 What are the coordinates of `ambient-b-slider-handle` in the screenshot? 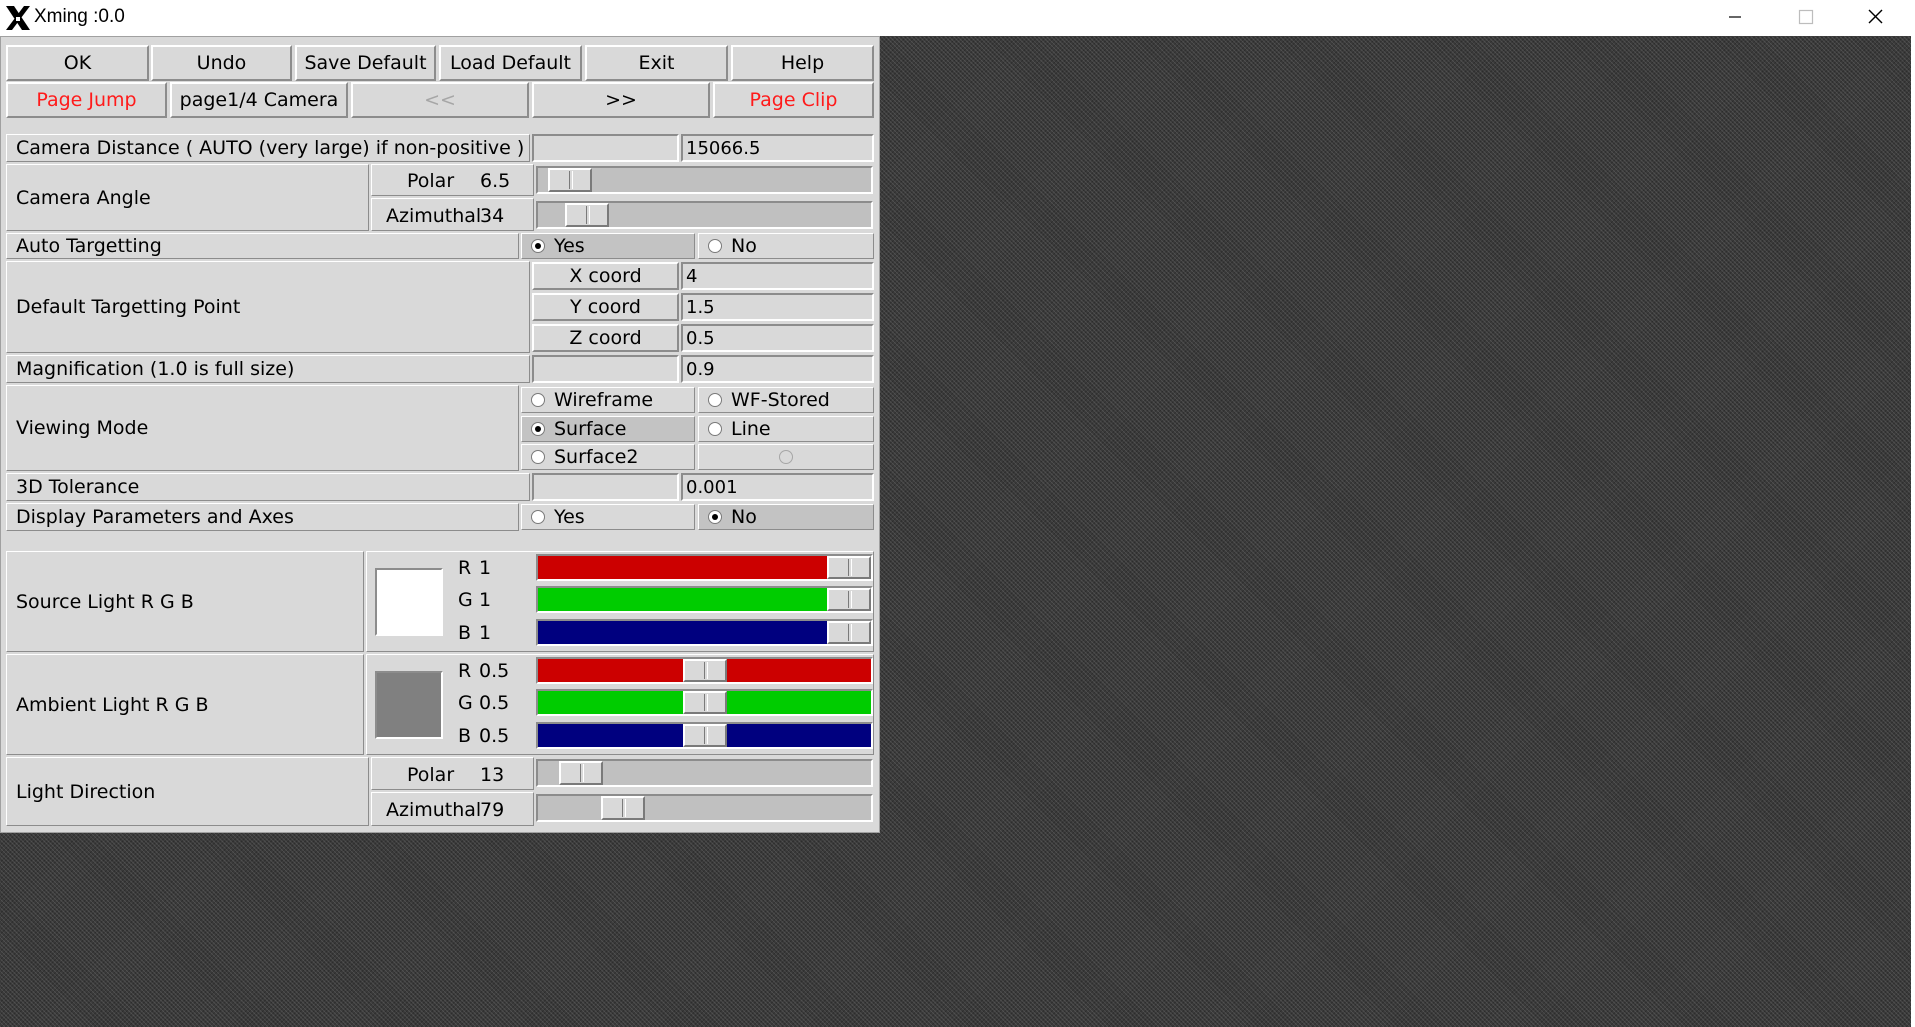 It's located at (705, 735).